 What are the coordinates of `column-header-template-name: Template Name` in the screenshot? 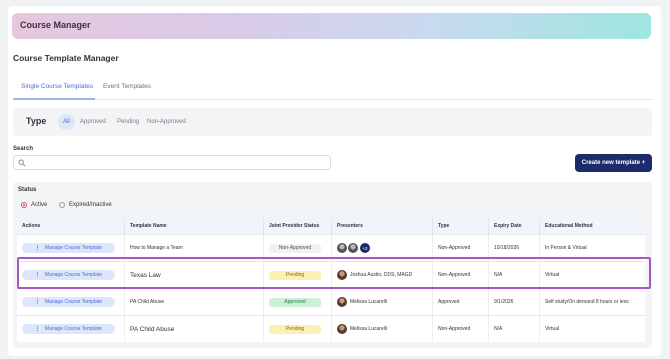 It's located at (194, 226).